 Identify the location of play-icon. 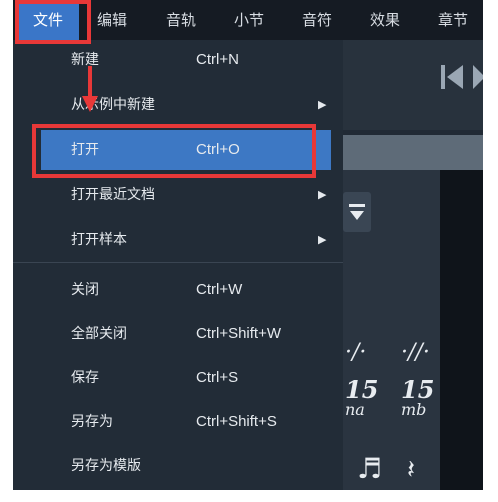
(477, 80).